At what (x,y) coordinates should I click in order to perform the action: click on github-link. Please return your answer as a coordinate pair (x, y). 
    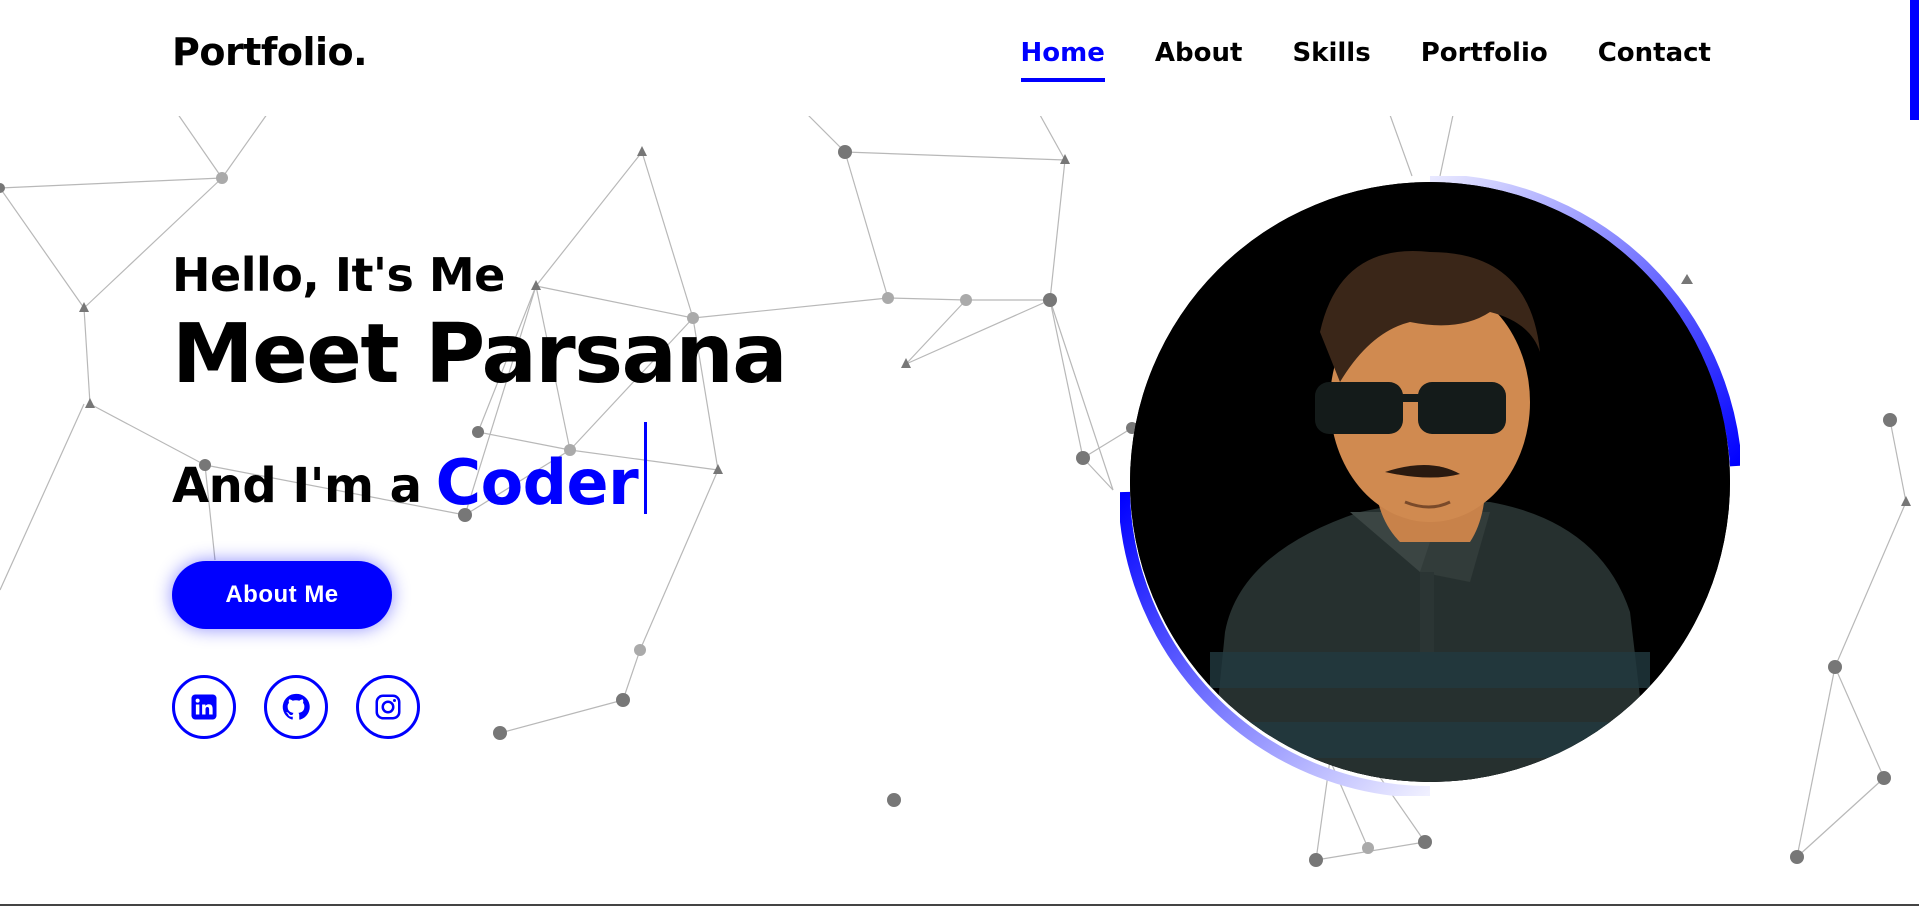
    Looking at the image, I should click on (296, 707).